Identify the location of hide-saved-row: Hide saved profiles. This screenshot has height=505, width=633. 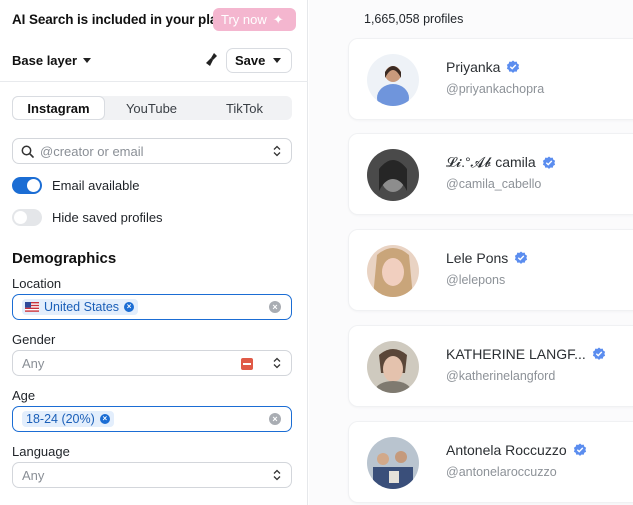
(152, 217).